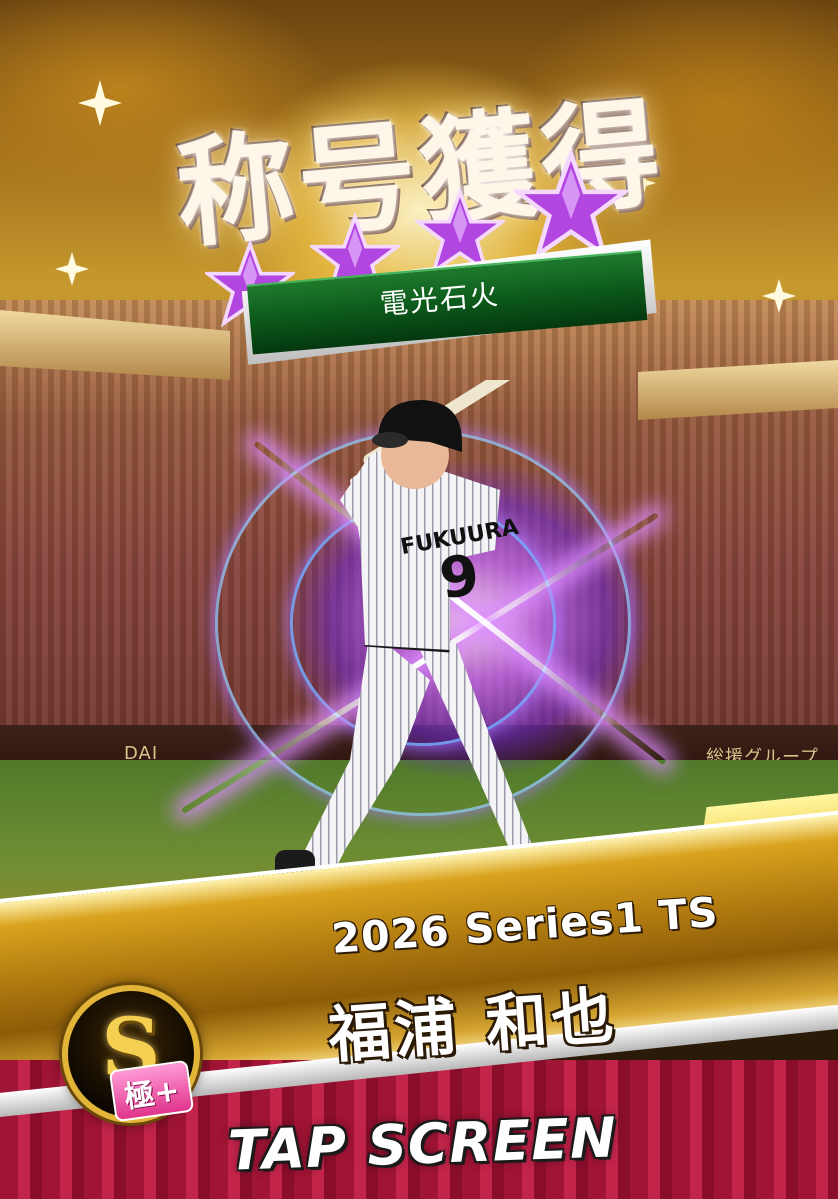 The height and width of the screenshot is (1199, 838). What do you see at coordinates (407, 645) in the screenshot?
I see `player-batting-image` at bounding box center [407, 645].